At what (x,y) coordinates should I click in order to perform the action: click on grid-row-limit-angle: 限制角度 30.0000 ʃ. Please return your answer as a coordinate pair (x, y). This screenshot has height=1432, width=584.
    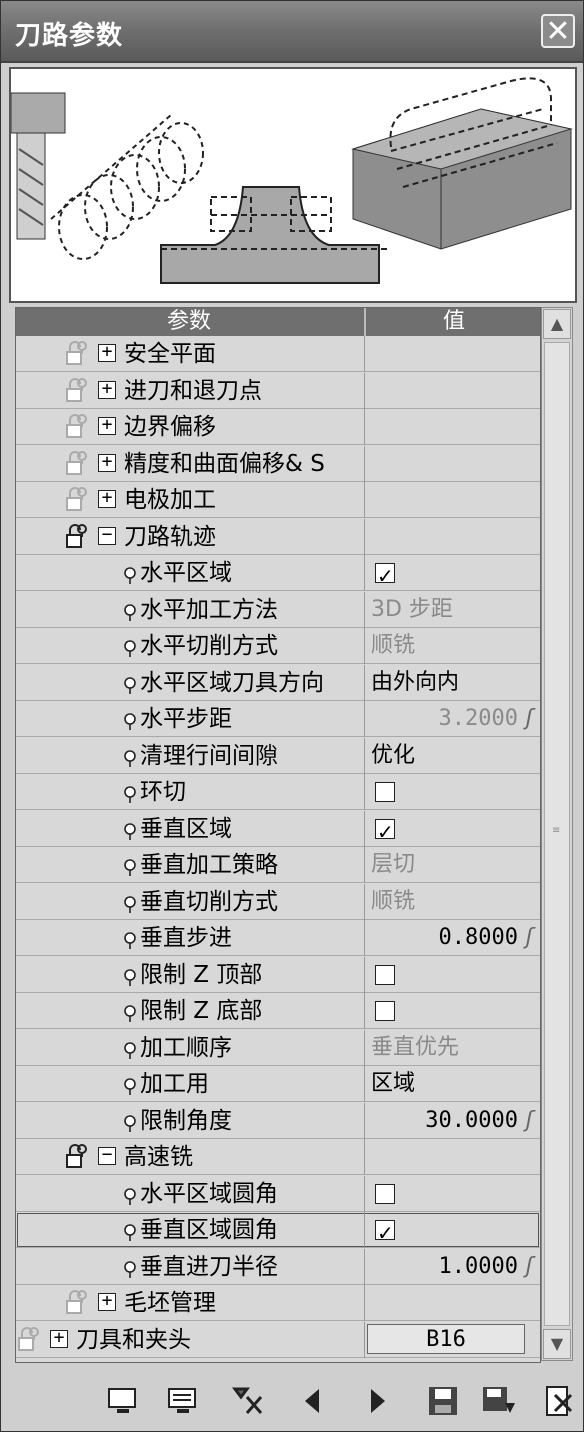
    Looking at the image, I should click on (278, 1120).